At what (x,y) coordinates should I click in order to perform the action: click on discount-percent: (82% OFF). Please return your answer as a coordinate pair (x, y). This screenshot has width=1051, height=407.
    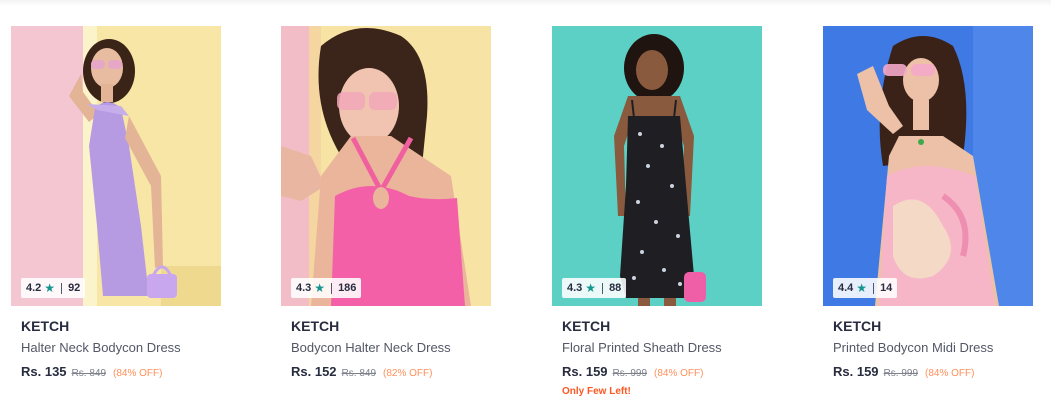
    Looking at the image, I should click on (408, 373).